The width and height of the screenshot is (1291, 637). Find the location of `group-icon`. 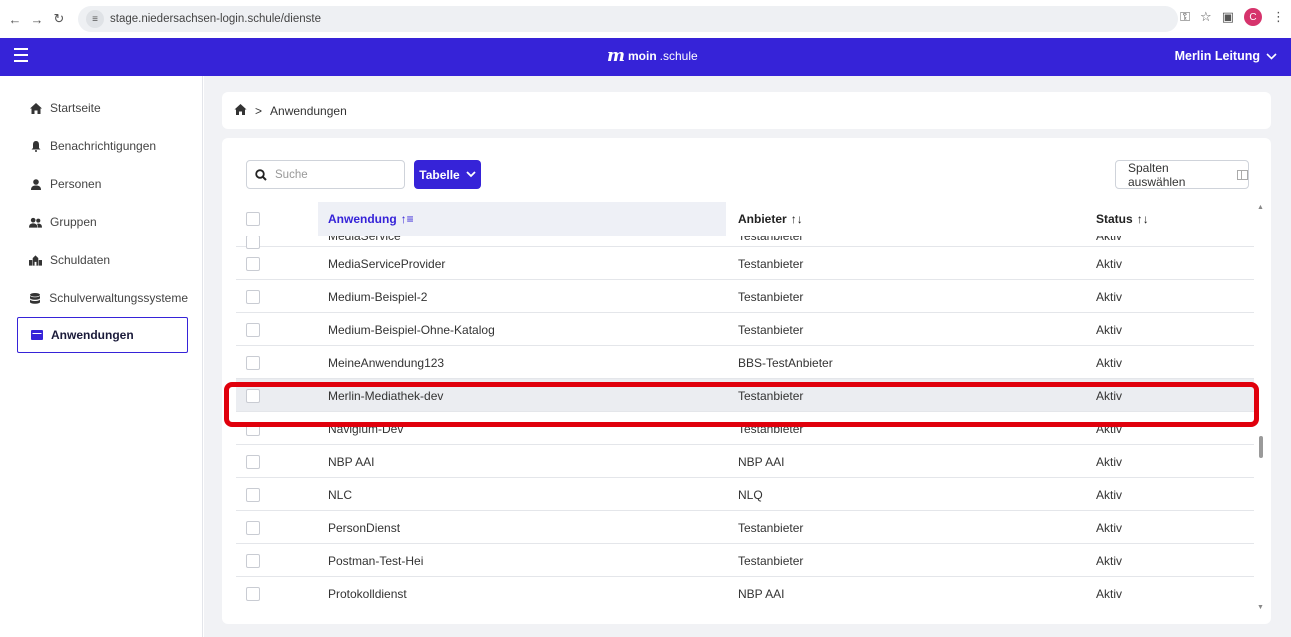

group-icon is located at coordinates (35, 222).